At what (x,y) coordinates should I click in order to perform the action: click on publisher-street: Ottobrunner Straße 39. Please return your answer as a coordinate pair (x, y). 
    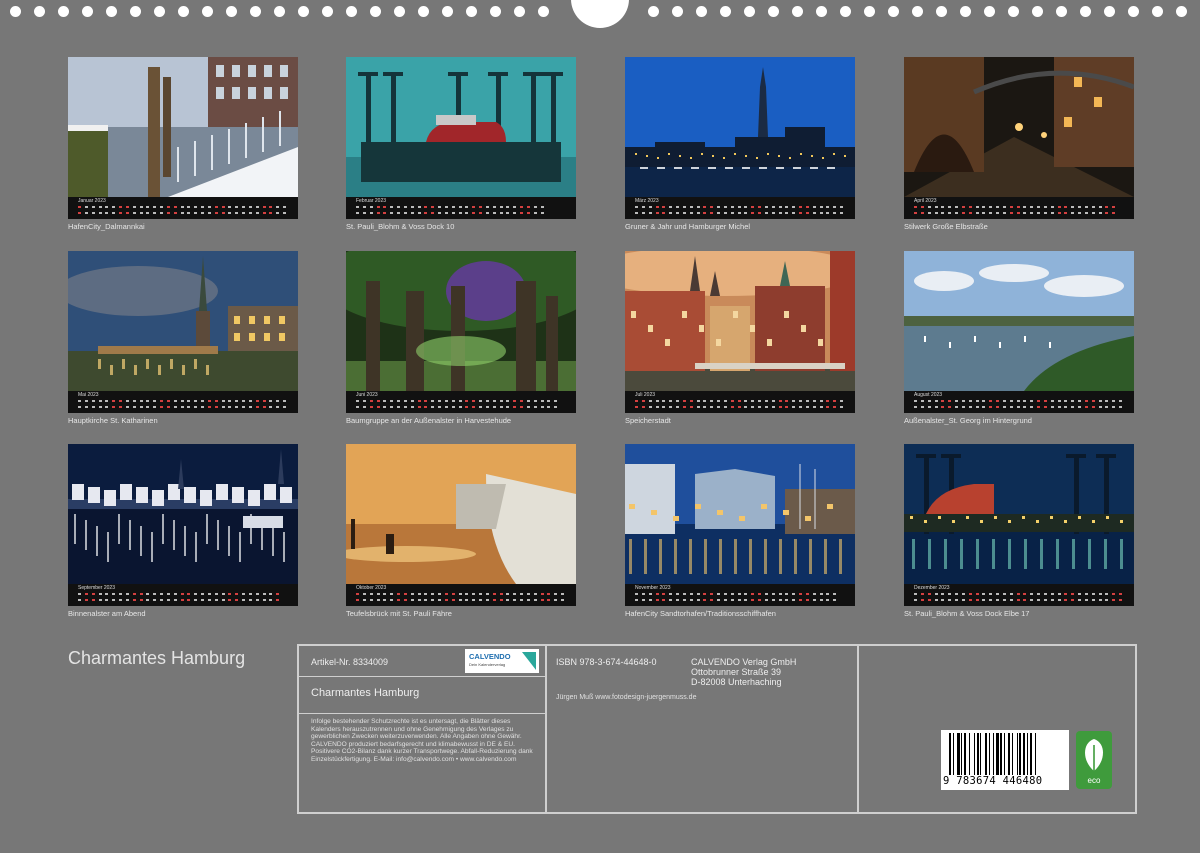
    Looking at the image, I should click on (736, 672).